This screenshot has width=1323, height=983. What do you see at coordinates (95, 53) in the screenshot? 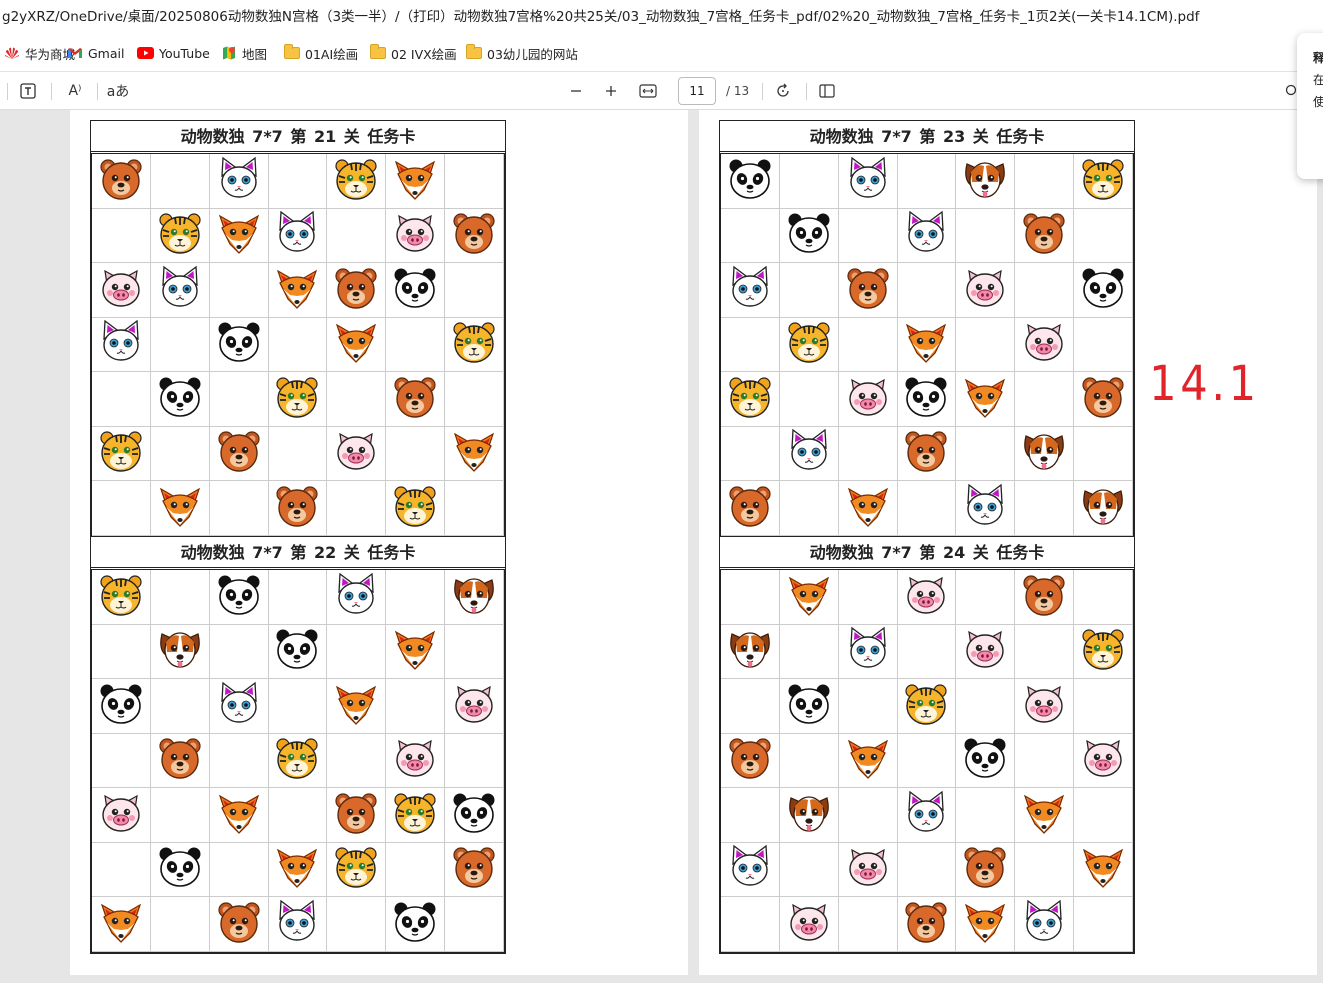
I see `bookmark-gmail: Gmail` at bounding box center [95, 53].